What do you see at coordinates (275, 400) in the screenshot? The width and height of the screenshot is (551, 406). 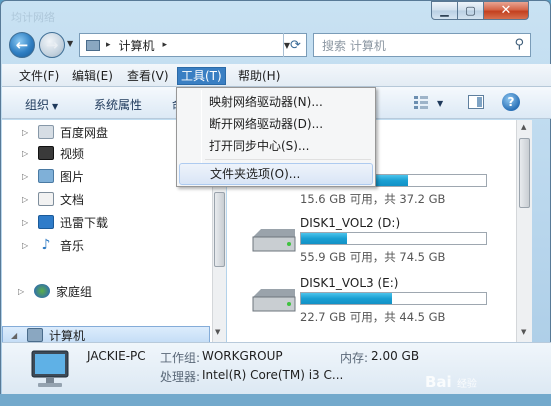 I see `desktop-strip` at bounding box center [275, 400].